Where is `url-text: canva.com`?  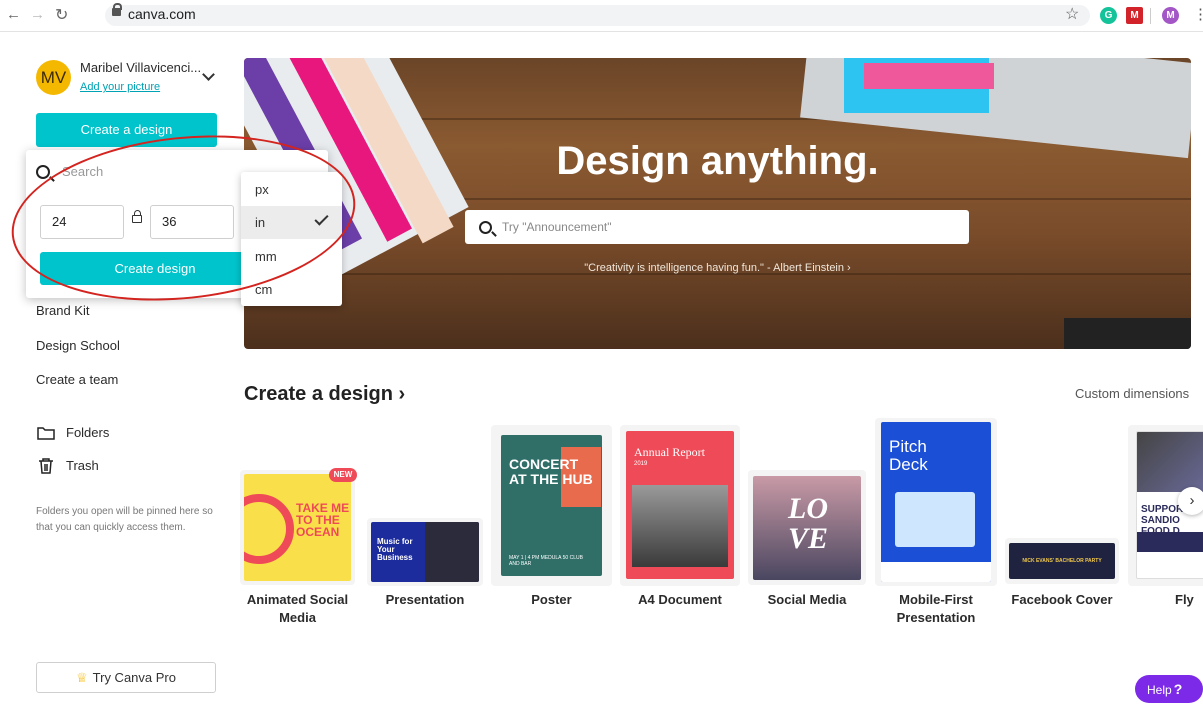 url-text: canva.com is located at coordinates (162, 14).